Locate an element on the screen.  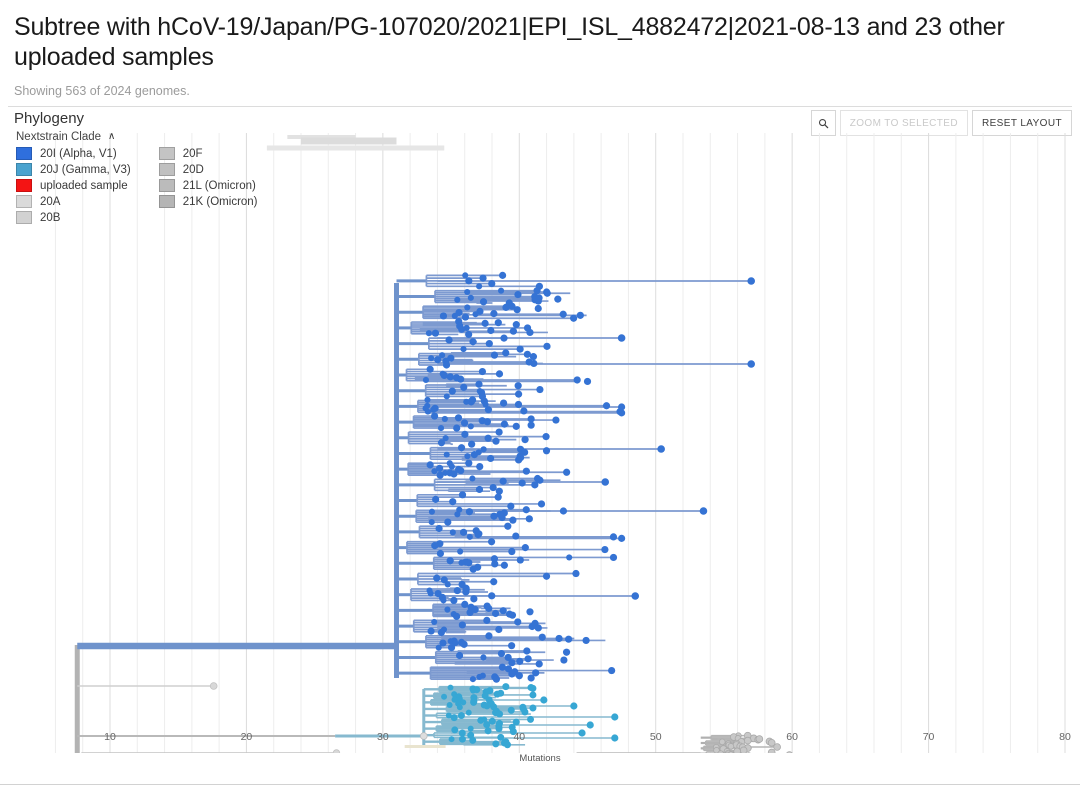
legend-item-20b: 20B is located at coordinates (73, 217).